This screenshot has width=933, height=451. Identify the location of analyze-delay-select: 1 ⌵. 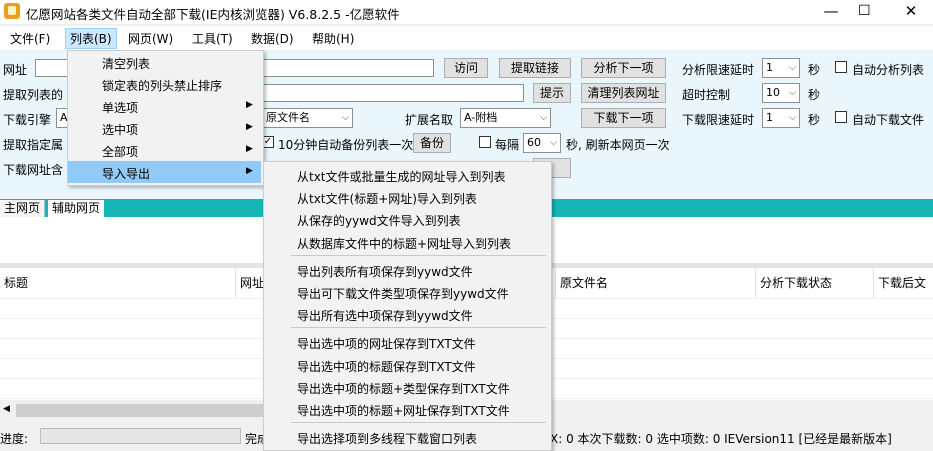
(781, 68).